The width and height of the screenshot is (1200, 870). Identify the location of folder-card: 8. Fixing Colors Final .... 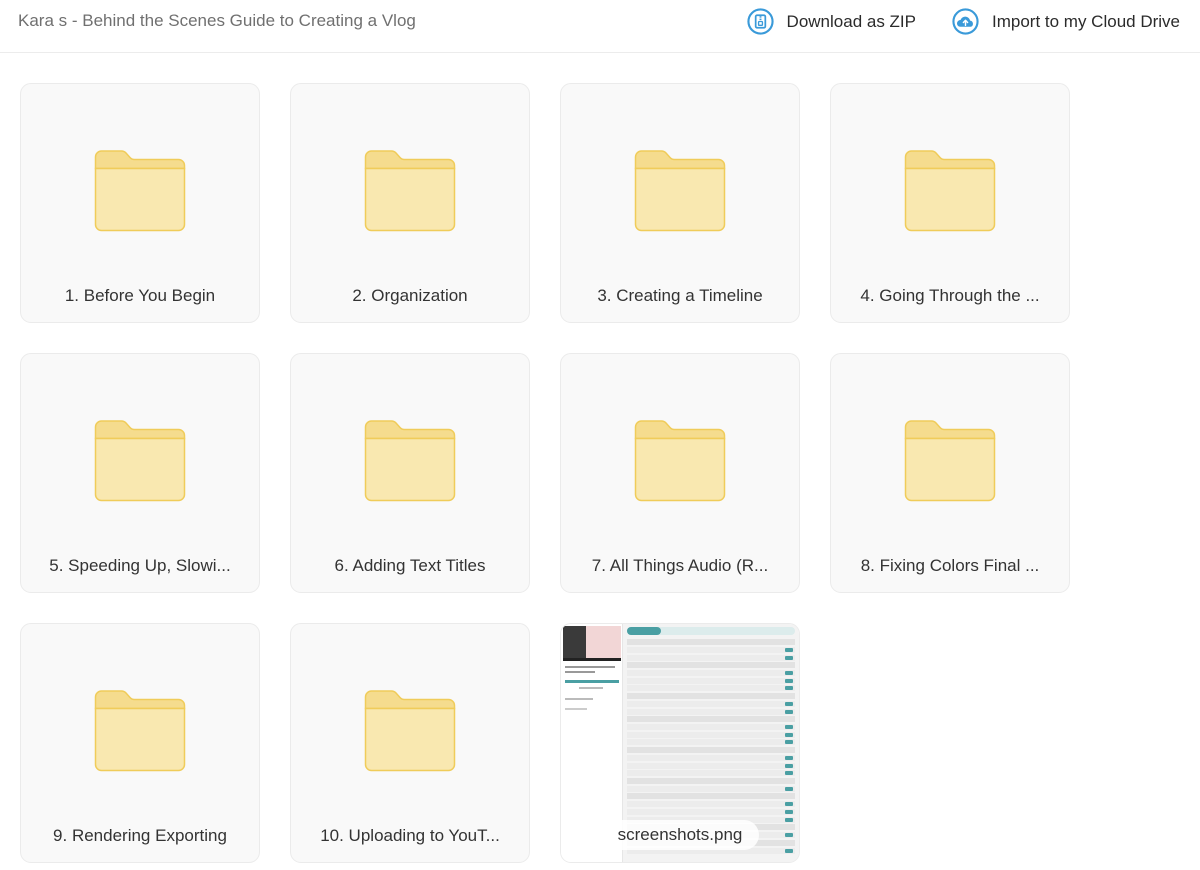
(950, 473).